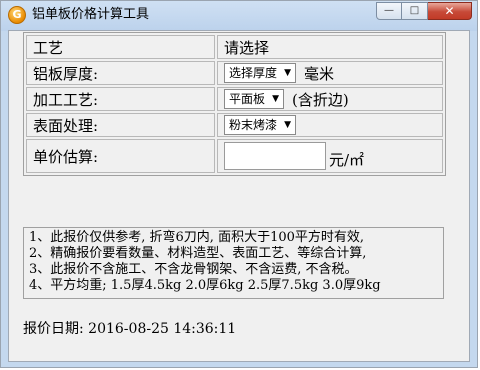 Image resolution: width=480 pixels, height=370 pixels. What do you see at coordinates (330, 125) in the screenshot?
I see `surface-cell: 粉末烤漆 ▼` at bounding box center [330, 125].